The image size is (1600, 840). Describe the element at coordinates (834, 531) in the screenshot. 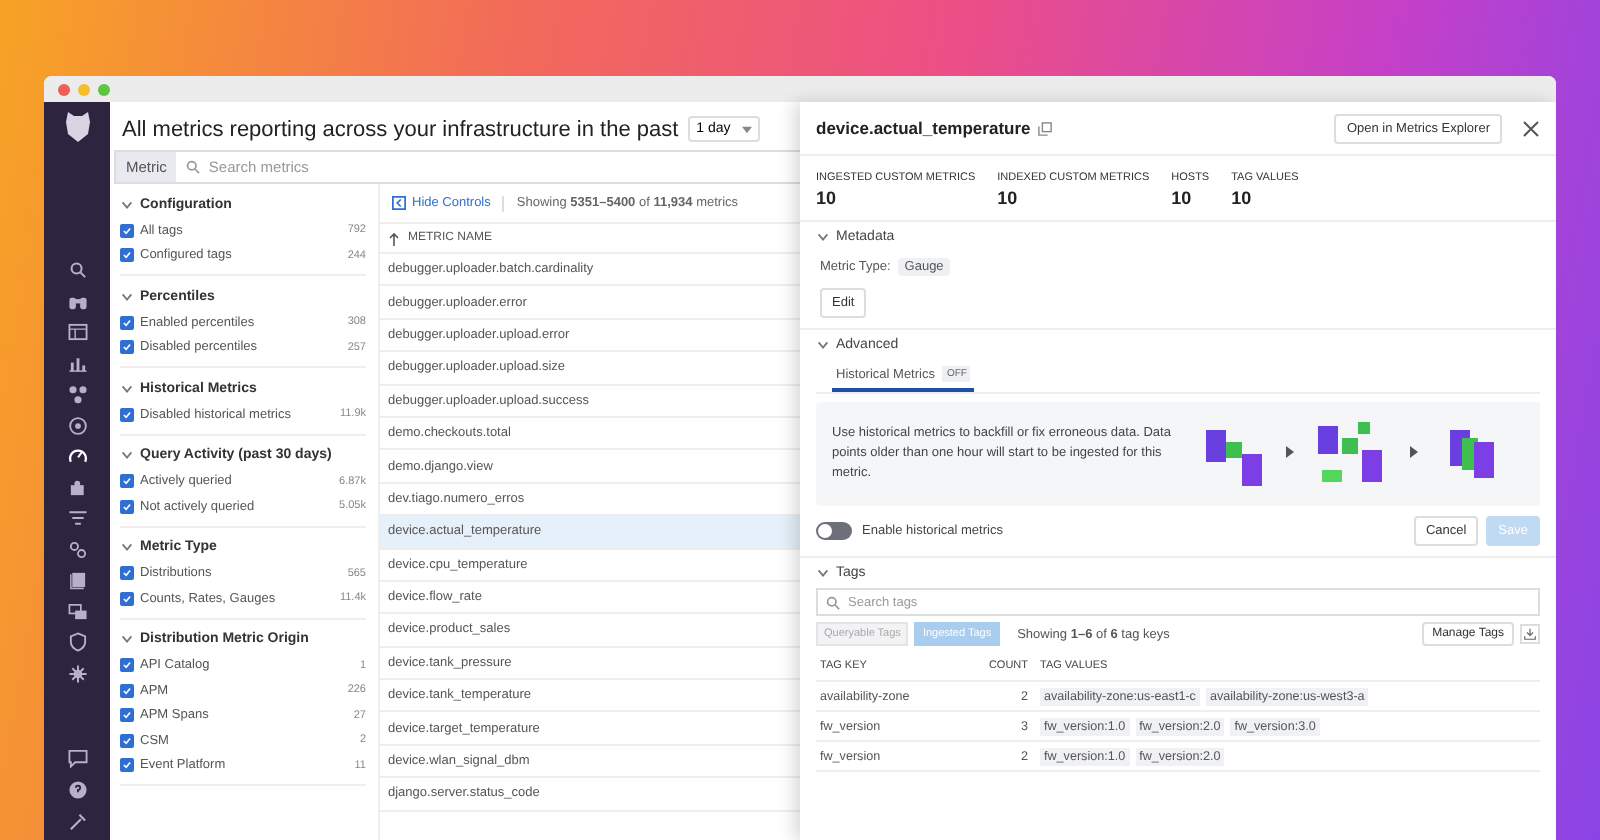

I see `toggle-switch` at that location.